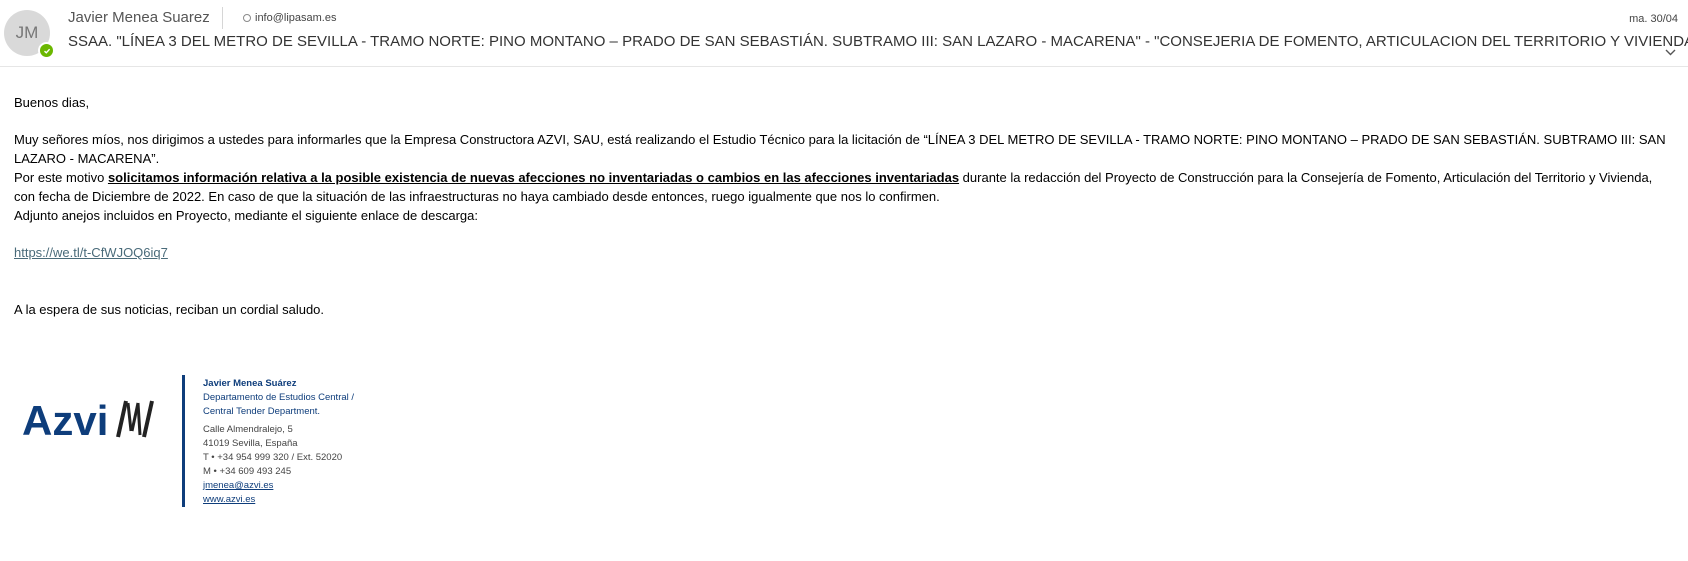 This screenshot has width=1688, height=561. What do you see at coordinates (61, 177) in the screenshot?
I see `request-text-start: Por este motivo` at bounding box center [61, 177].